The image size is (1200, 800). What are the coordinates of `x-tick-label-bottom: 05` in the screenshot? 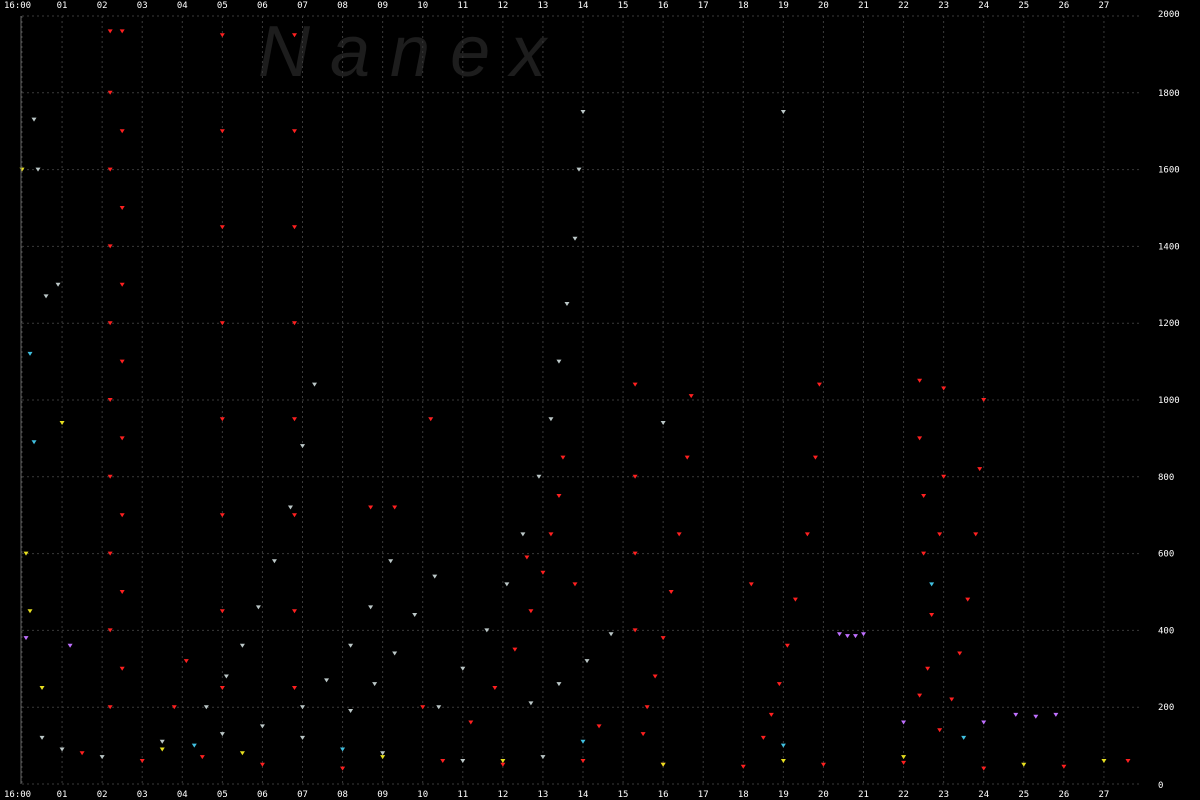 It's located at (222, 795).